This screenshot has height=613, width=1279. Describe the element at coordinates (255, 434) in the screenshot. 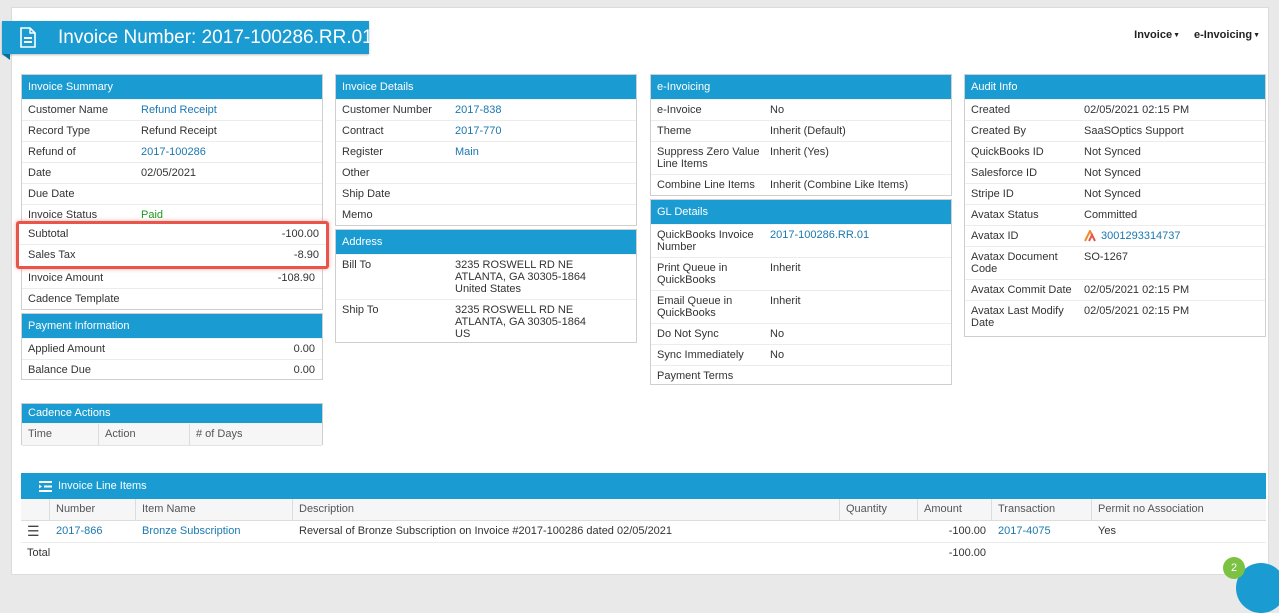

I see `column-header: # of Days` at that location.